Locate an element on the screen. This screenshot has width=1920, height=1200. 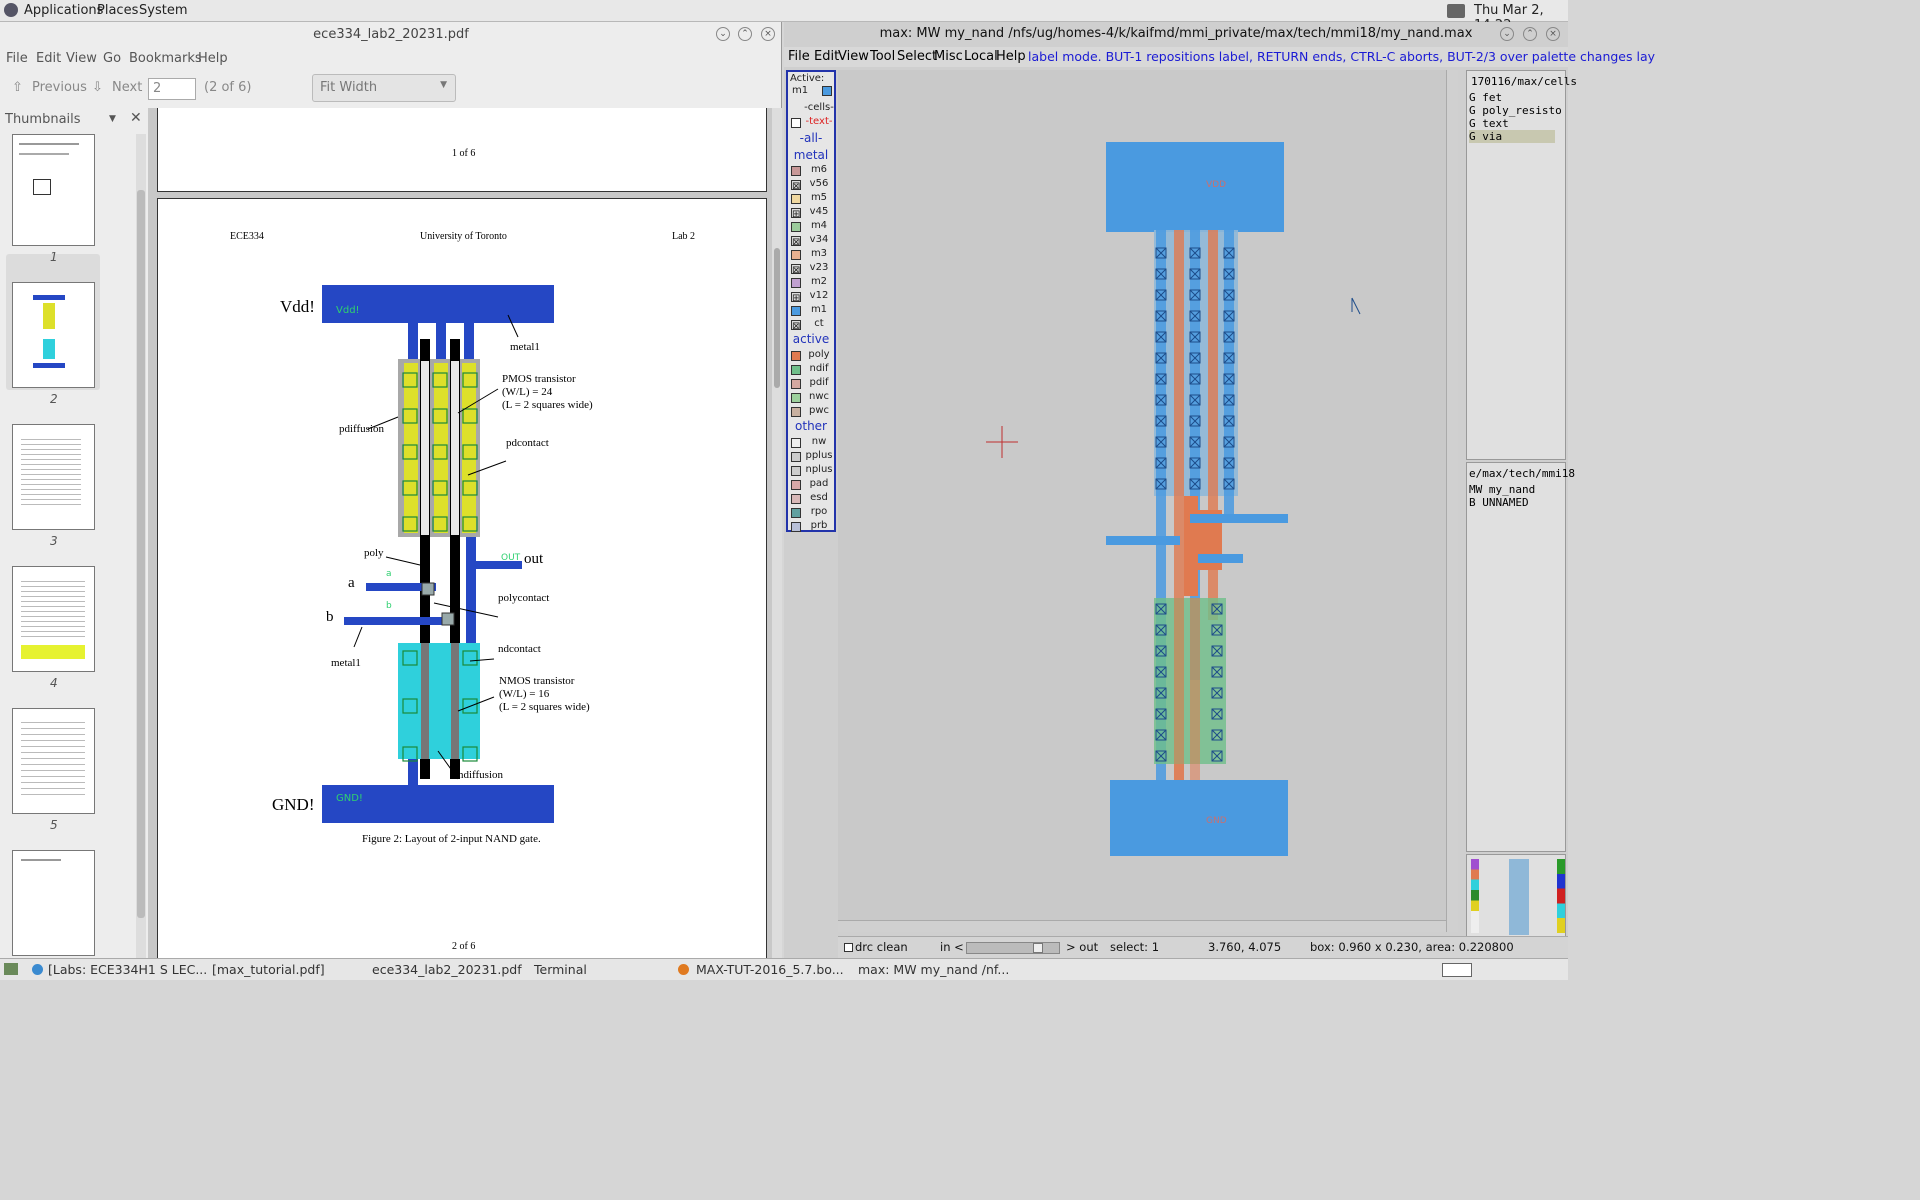
max-menu-view: View is located at coordinates (853, 56).